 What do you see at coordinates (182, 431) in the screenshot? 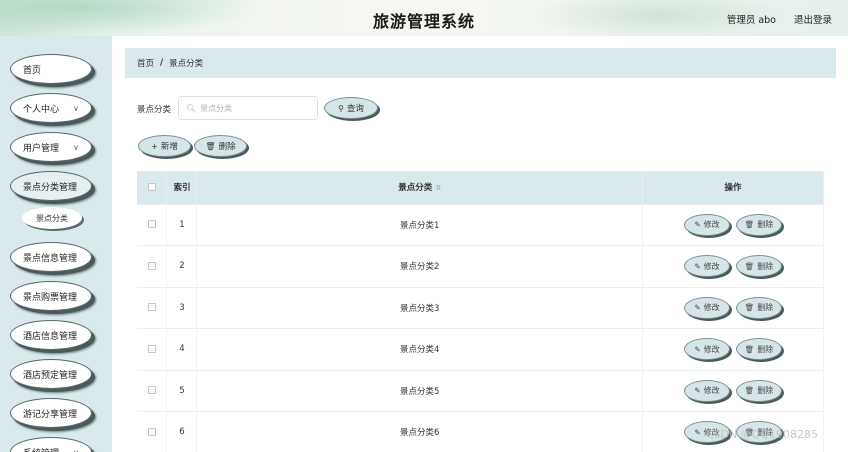
I see `row-index: 6` at bounding box center [182, 431].